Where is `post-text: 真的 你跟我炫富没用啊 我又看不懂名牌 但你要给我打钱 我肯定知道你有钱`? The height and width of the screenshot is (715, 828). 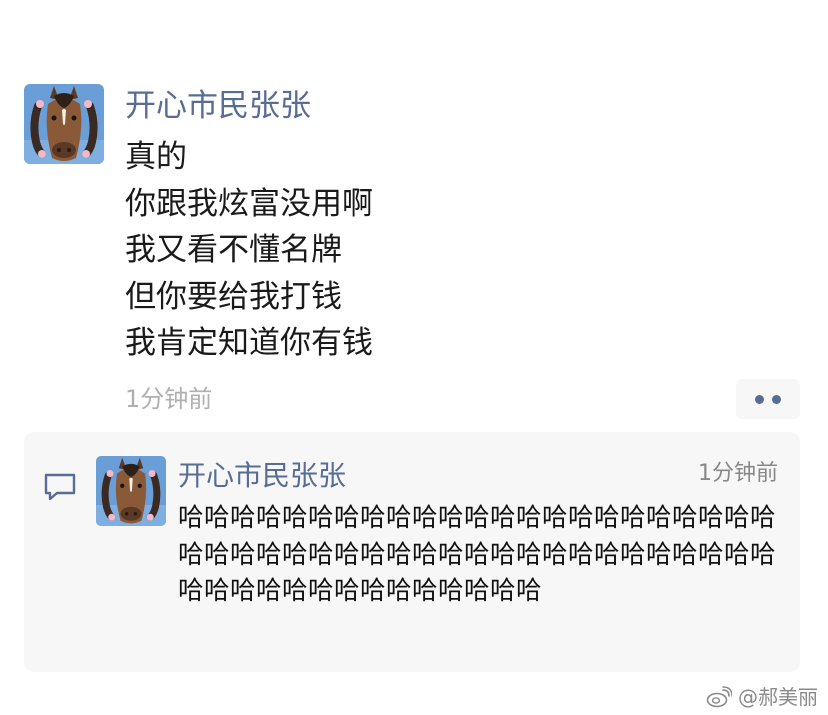 post-text: 真的 你跟我炫富没用啊 我又看不懂名牌 但你要给我打钱 我肯定知道你有钱 is located at coordinates (249, 250).